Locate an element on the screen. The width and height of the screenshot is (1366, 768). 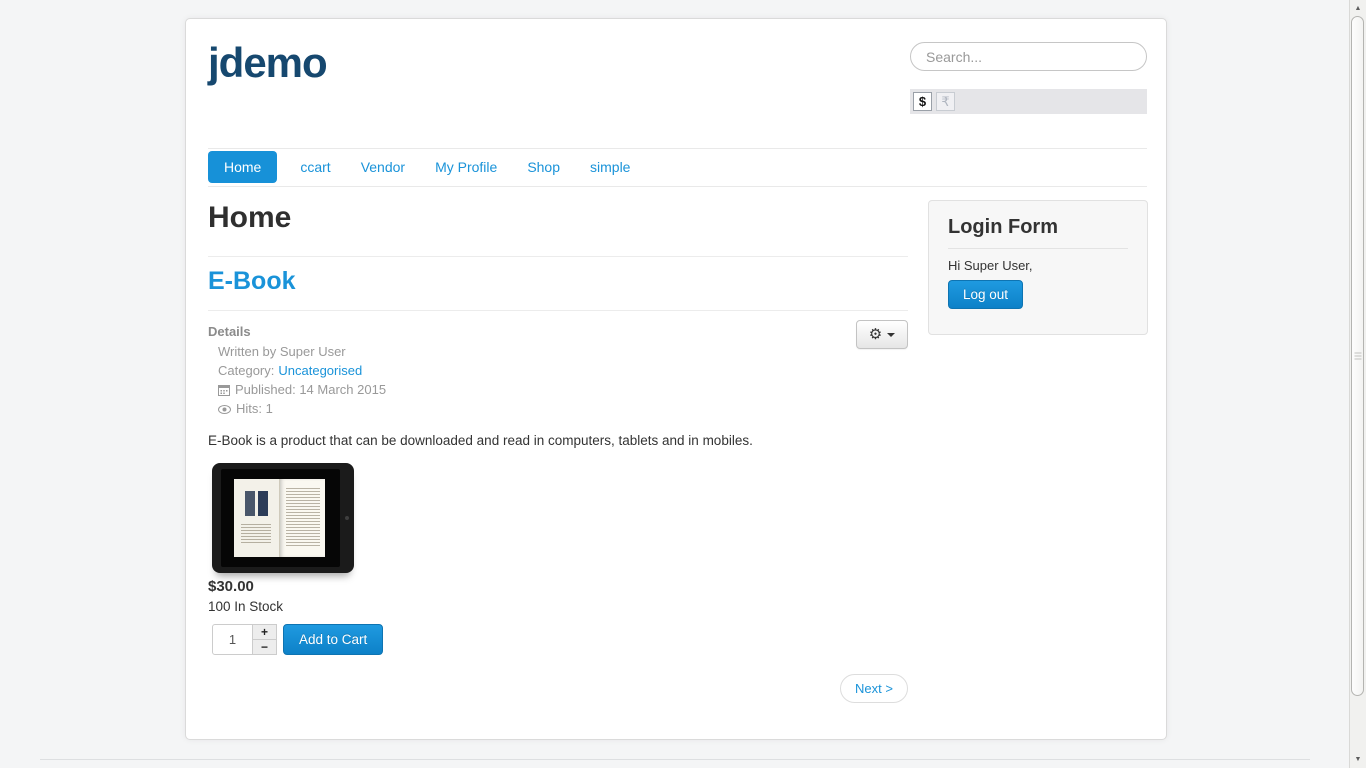
page-title: Home is located at coordinates (250, 217).